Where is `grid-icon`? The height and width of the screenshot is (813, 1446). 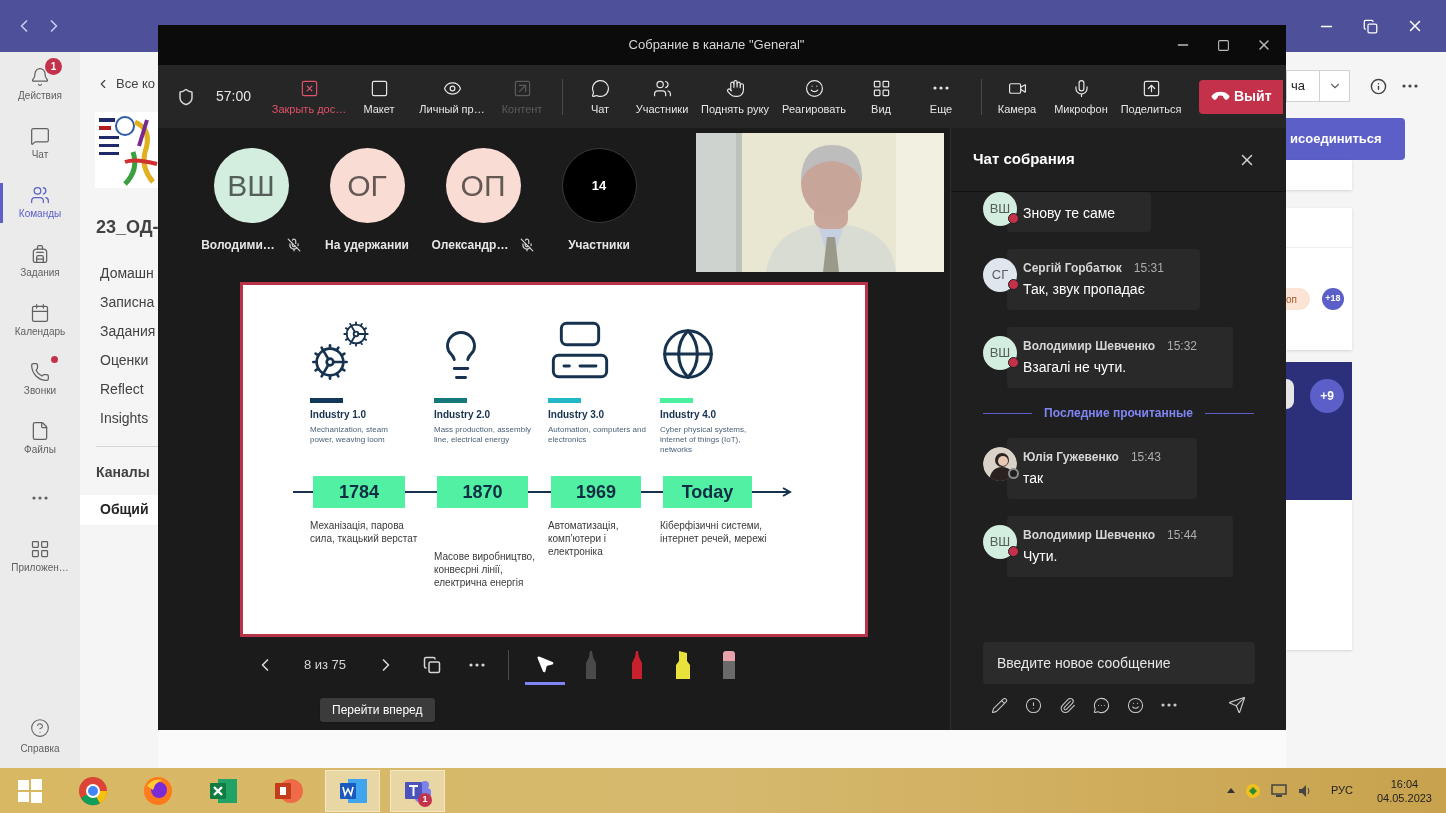 grid-icon is located at coordinates (881, 88).